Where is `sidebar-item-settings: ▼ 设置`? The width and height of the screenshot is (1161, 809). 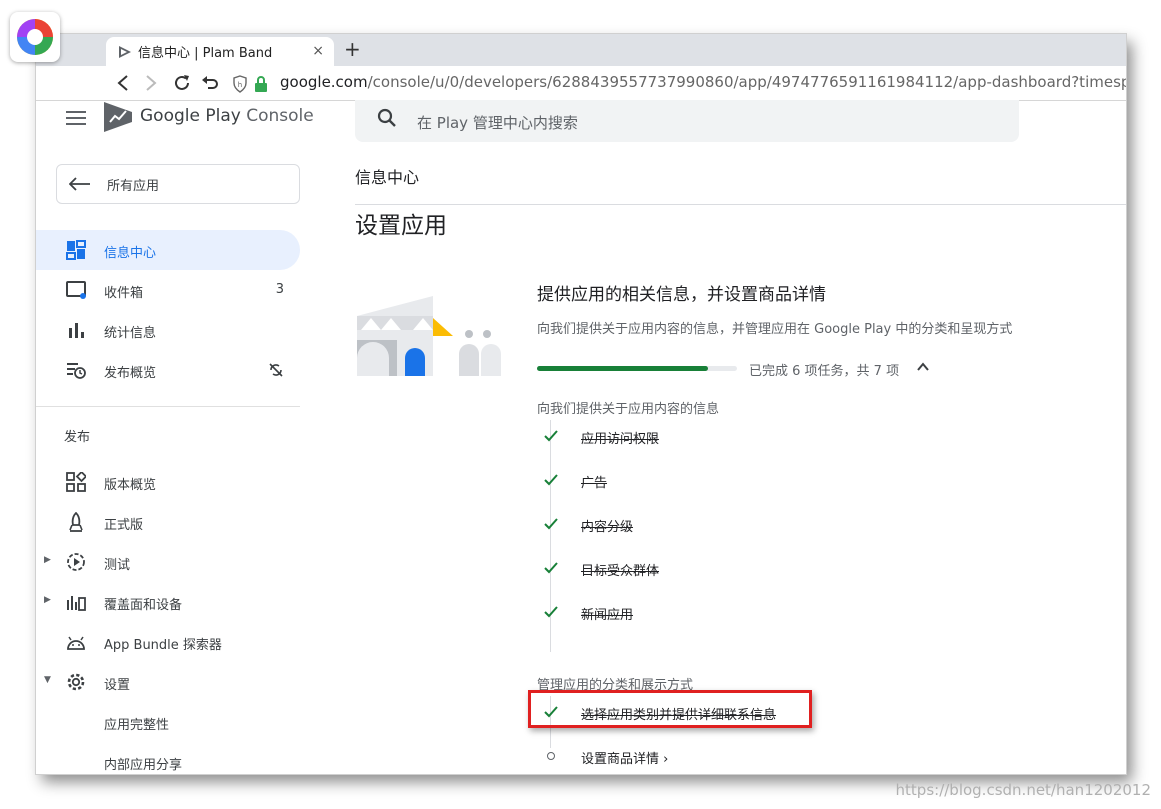 sidebar-item-settings: ▼ 设置 is located at coordinates (168, 682).